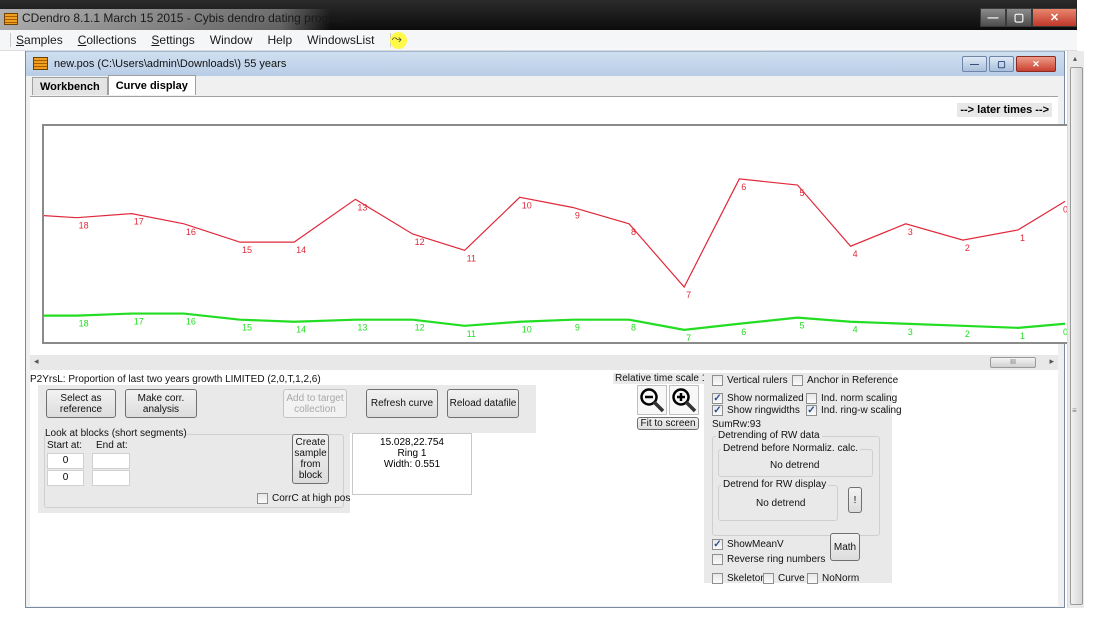 This screenshot has height=626, width=1108. Describe the element at coordinates (757, 380) in the screenshot. I see `vertical-rulers-label: Vertical rulers` at that location.